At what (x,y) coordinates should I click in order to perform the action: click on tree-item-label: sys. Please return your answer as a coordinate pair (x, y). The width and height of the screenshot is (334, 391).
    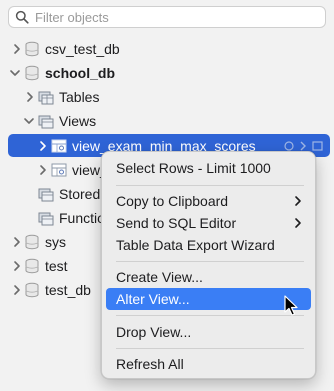
    Looking at the image, I should click on (55, 242).